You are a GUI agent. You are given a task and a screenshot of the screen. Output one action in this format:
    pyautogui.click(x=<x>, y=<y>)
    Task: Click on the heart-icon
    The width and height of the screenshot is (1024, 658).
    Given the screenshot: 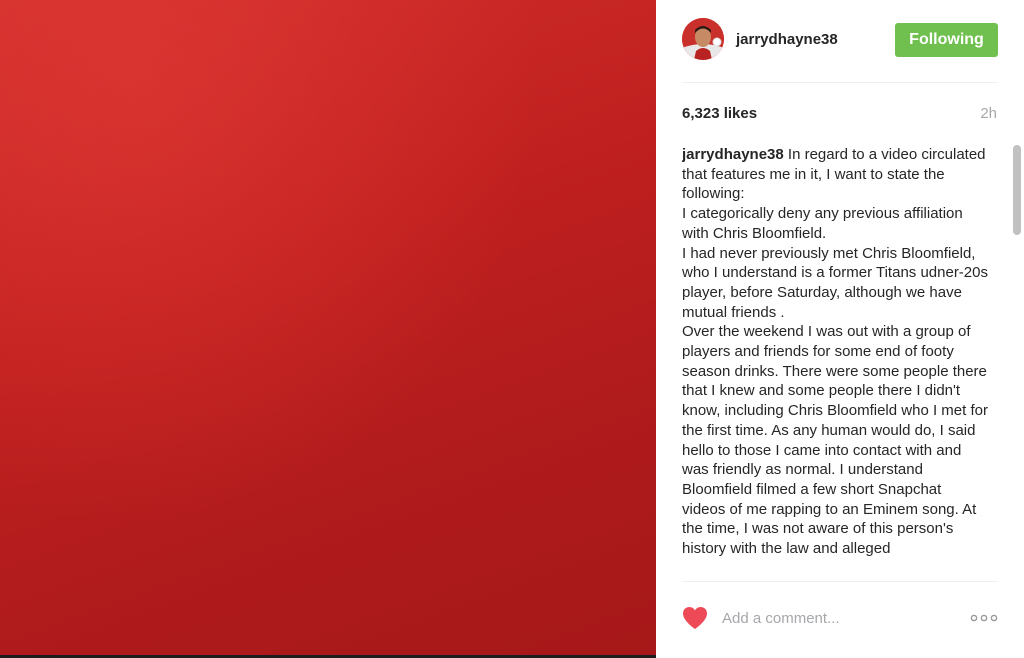 What is the action you would take?
    pyautogui.click(x=695, y=618)
    